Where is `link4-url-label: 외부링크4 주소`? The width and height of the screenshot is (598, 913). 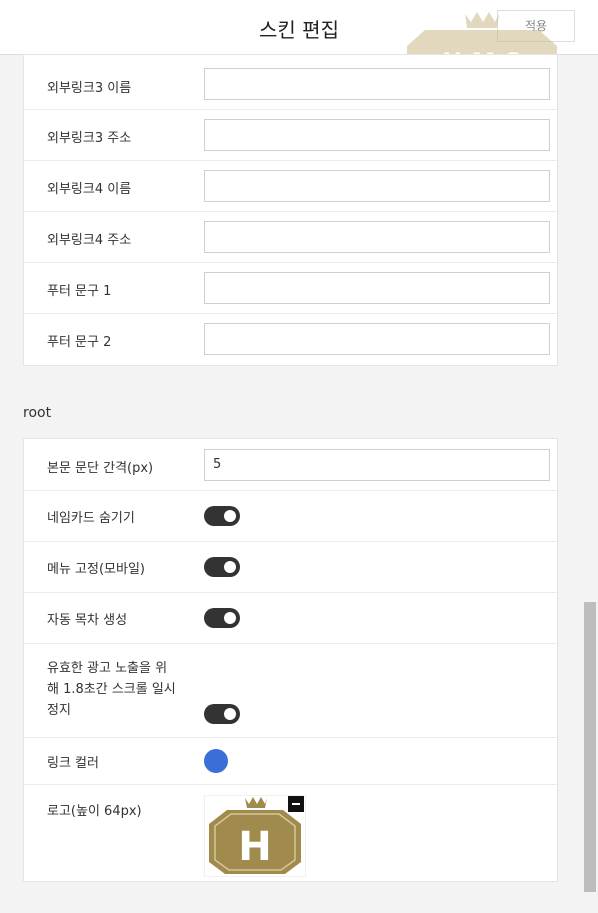 link4-url-label: 외부링크4 주소 is located at coordinates (89, 240).